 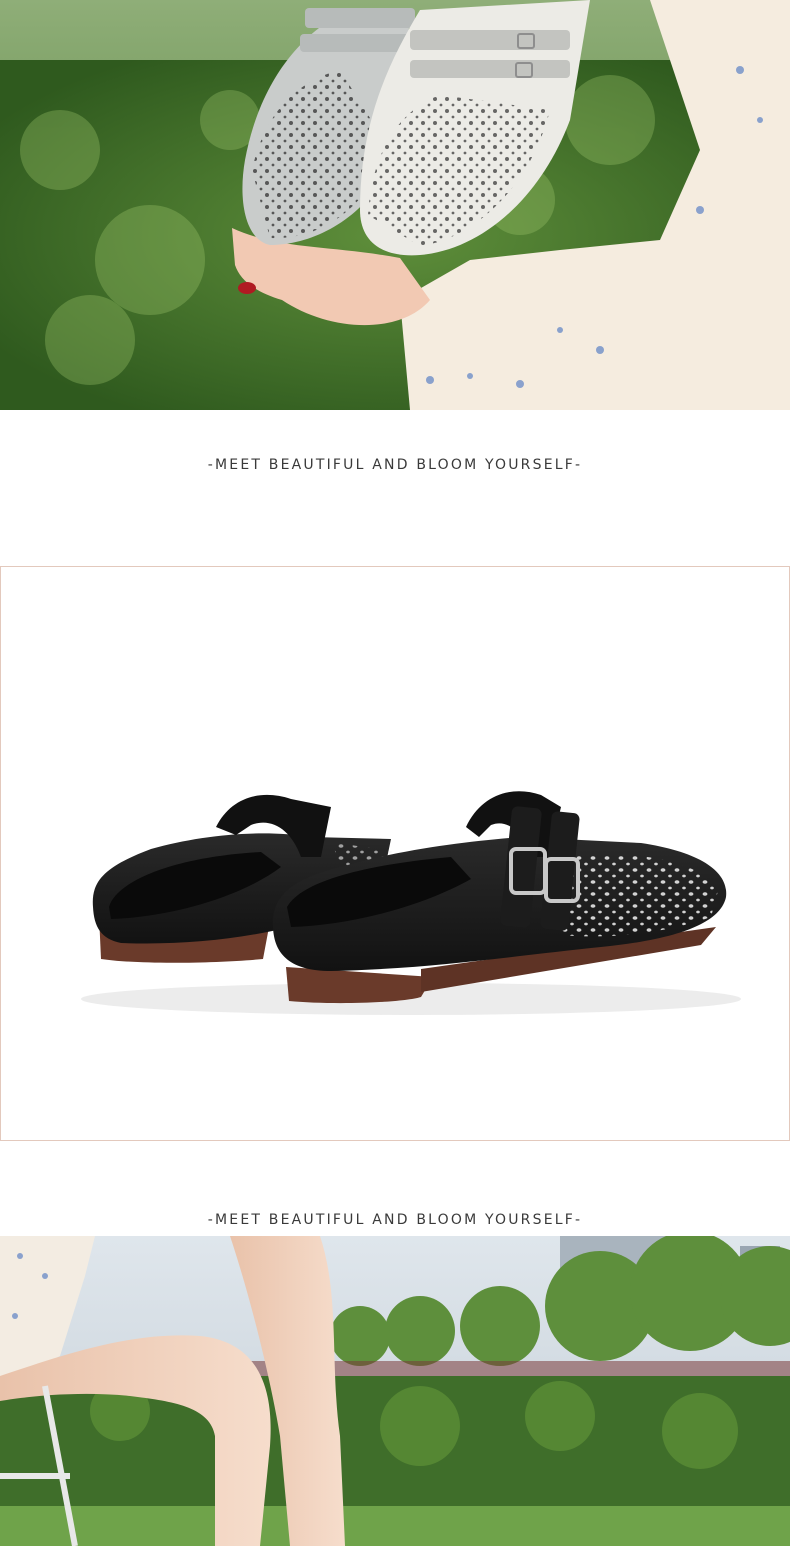 What do you see at coordinates (395, 1220) in the screenshot?
I see `tagline-bottom: -MEET BEAUTIFUL AND BLOOM YOURSELF-` at bounding box center [395, 1220].